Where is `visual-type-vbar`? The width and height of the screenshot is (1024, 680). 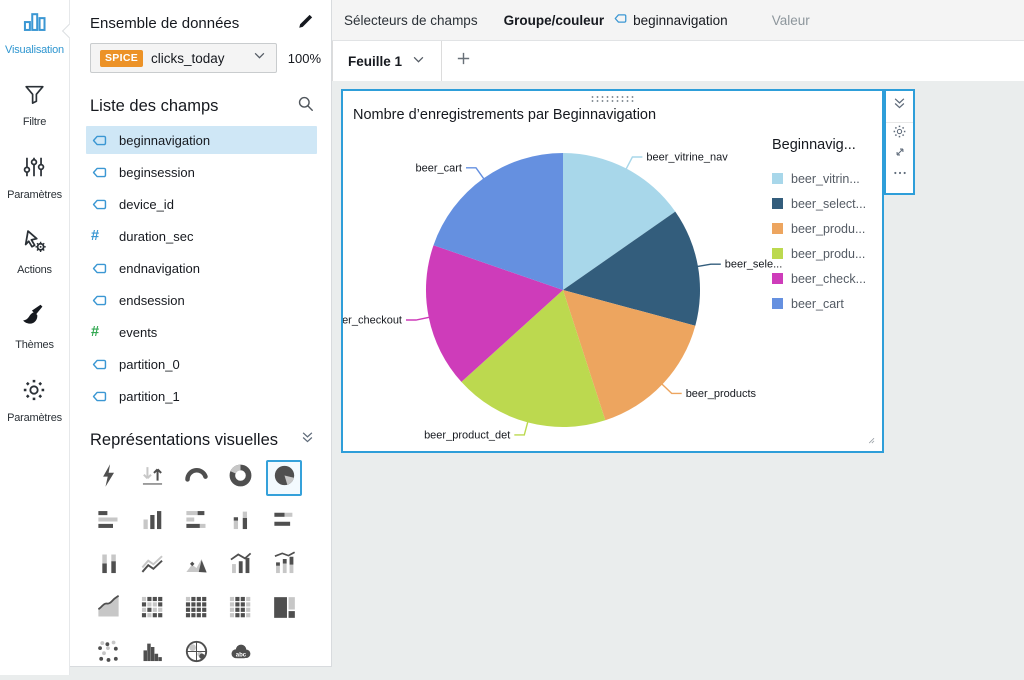
visual-type-vbar is located at coordinates (152, 522).